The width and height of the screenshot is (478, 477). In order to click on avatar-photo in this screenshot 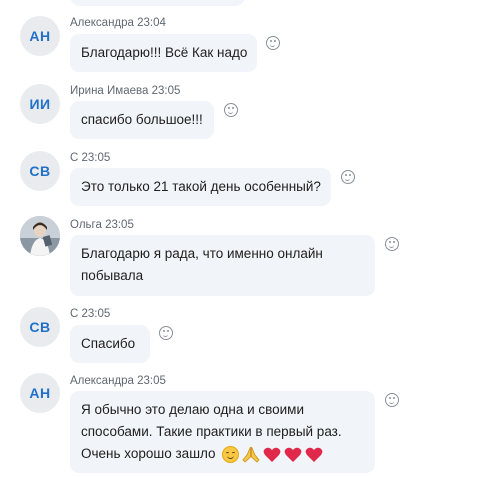, I will do `click(40, 236)`.